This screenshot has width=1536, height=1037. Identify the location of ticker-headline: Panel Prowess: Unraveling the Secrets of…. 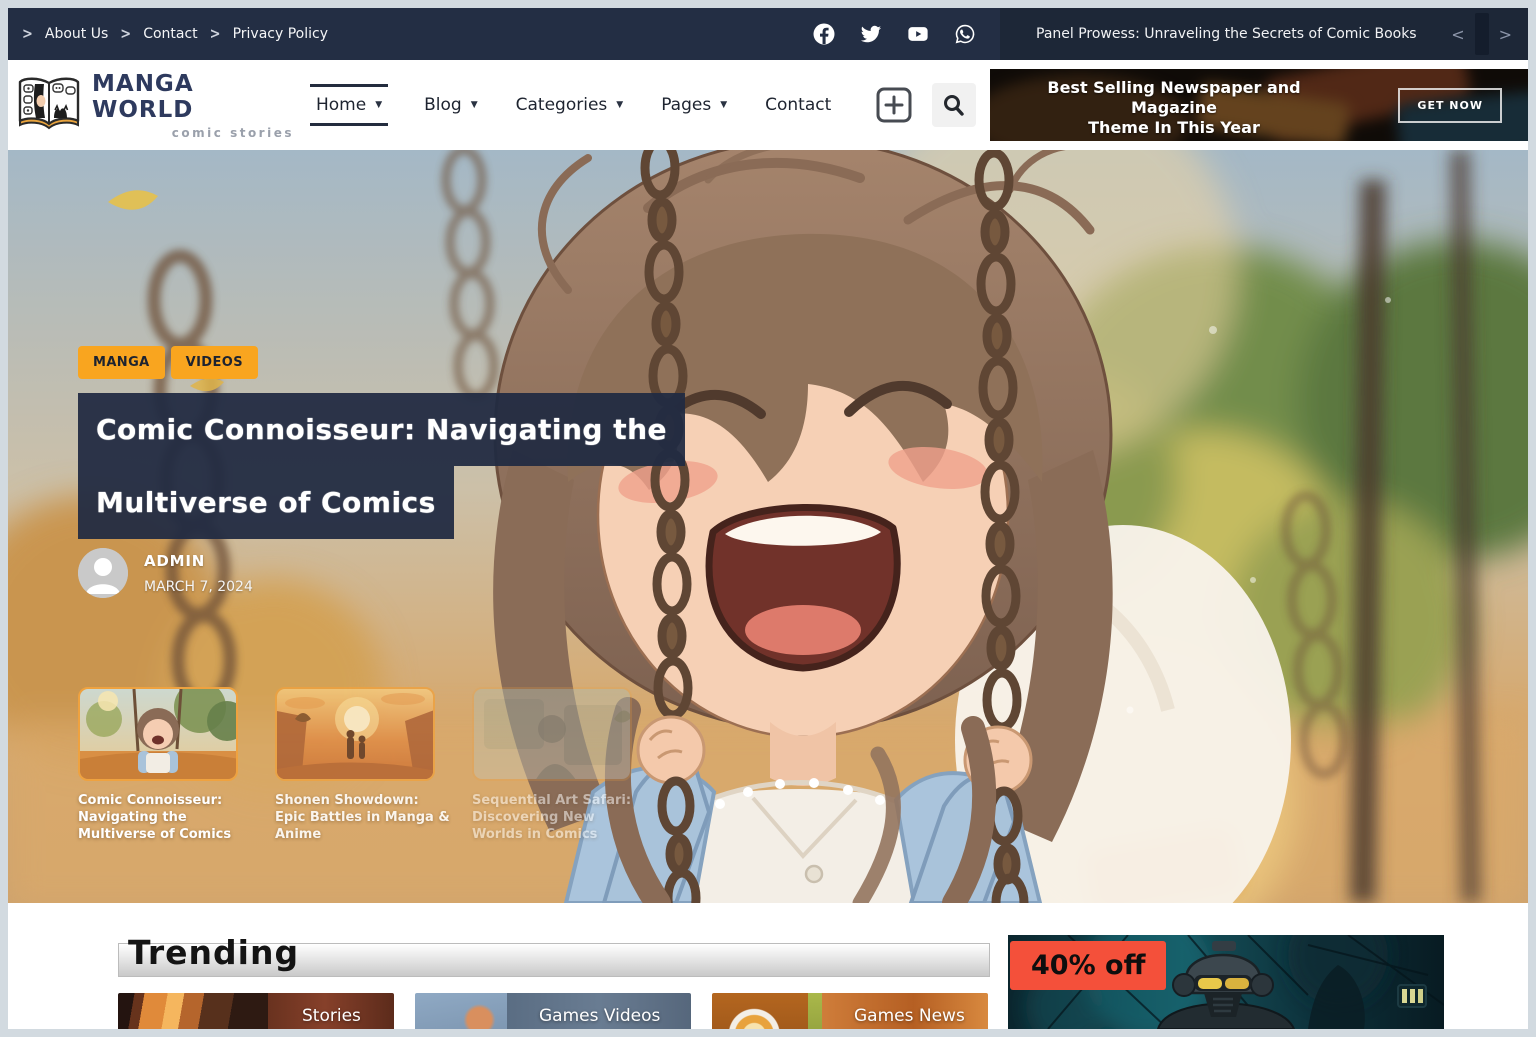
(1240, 34).